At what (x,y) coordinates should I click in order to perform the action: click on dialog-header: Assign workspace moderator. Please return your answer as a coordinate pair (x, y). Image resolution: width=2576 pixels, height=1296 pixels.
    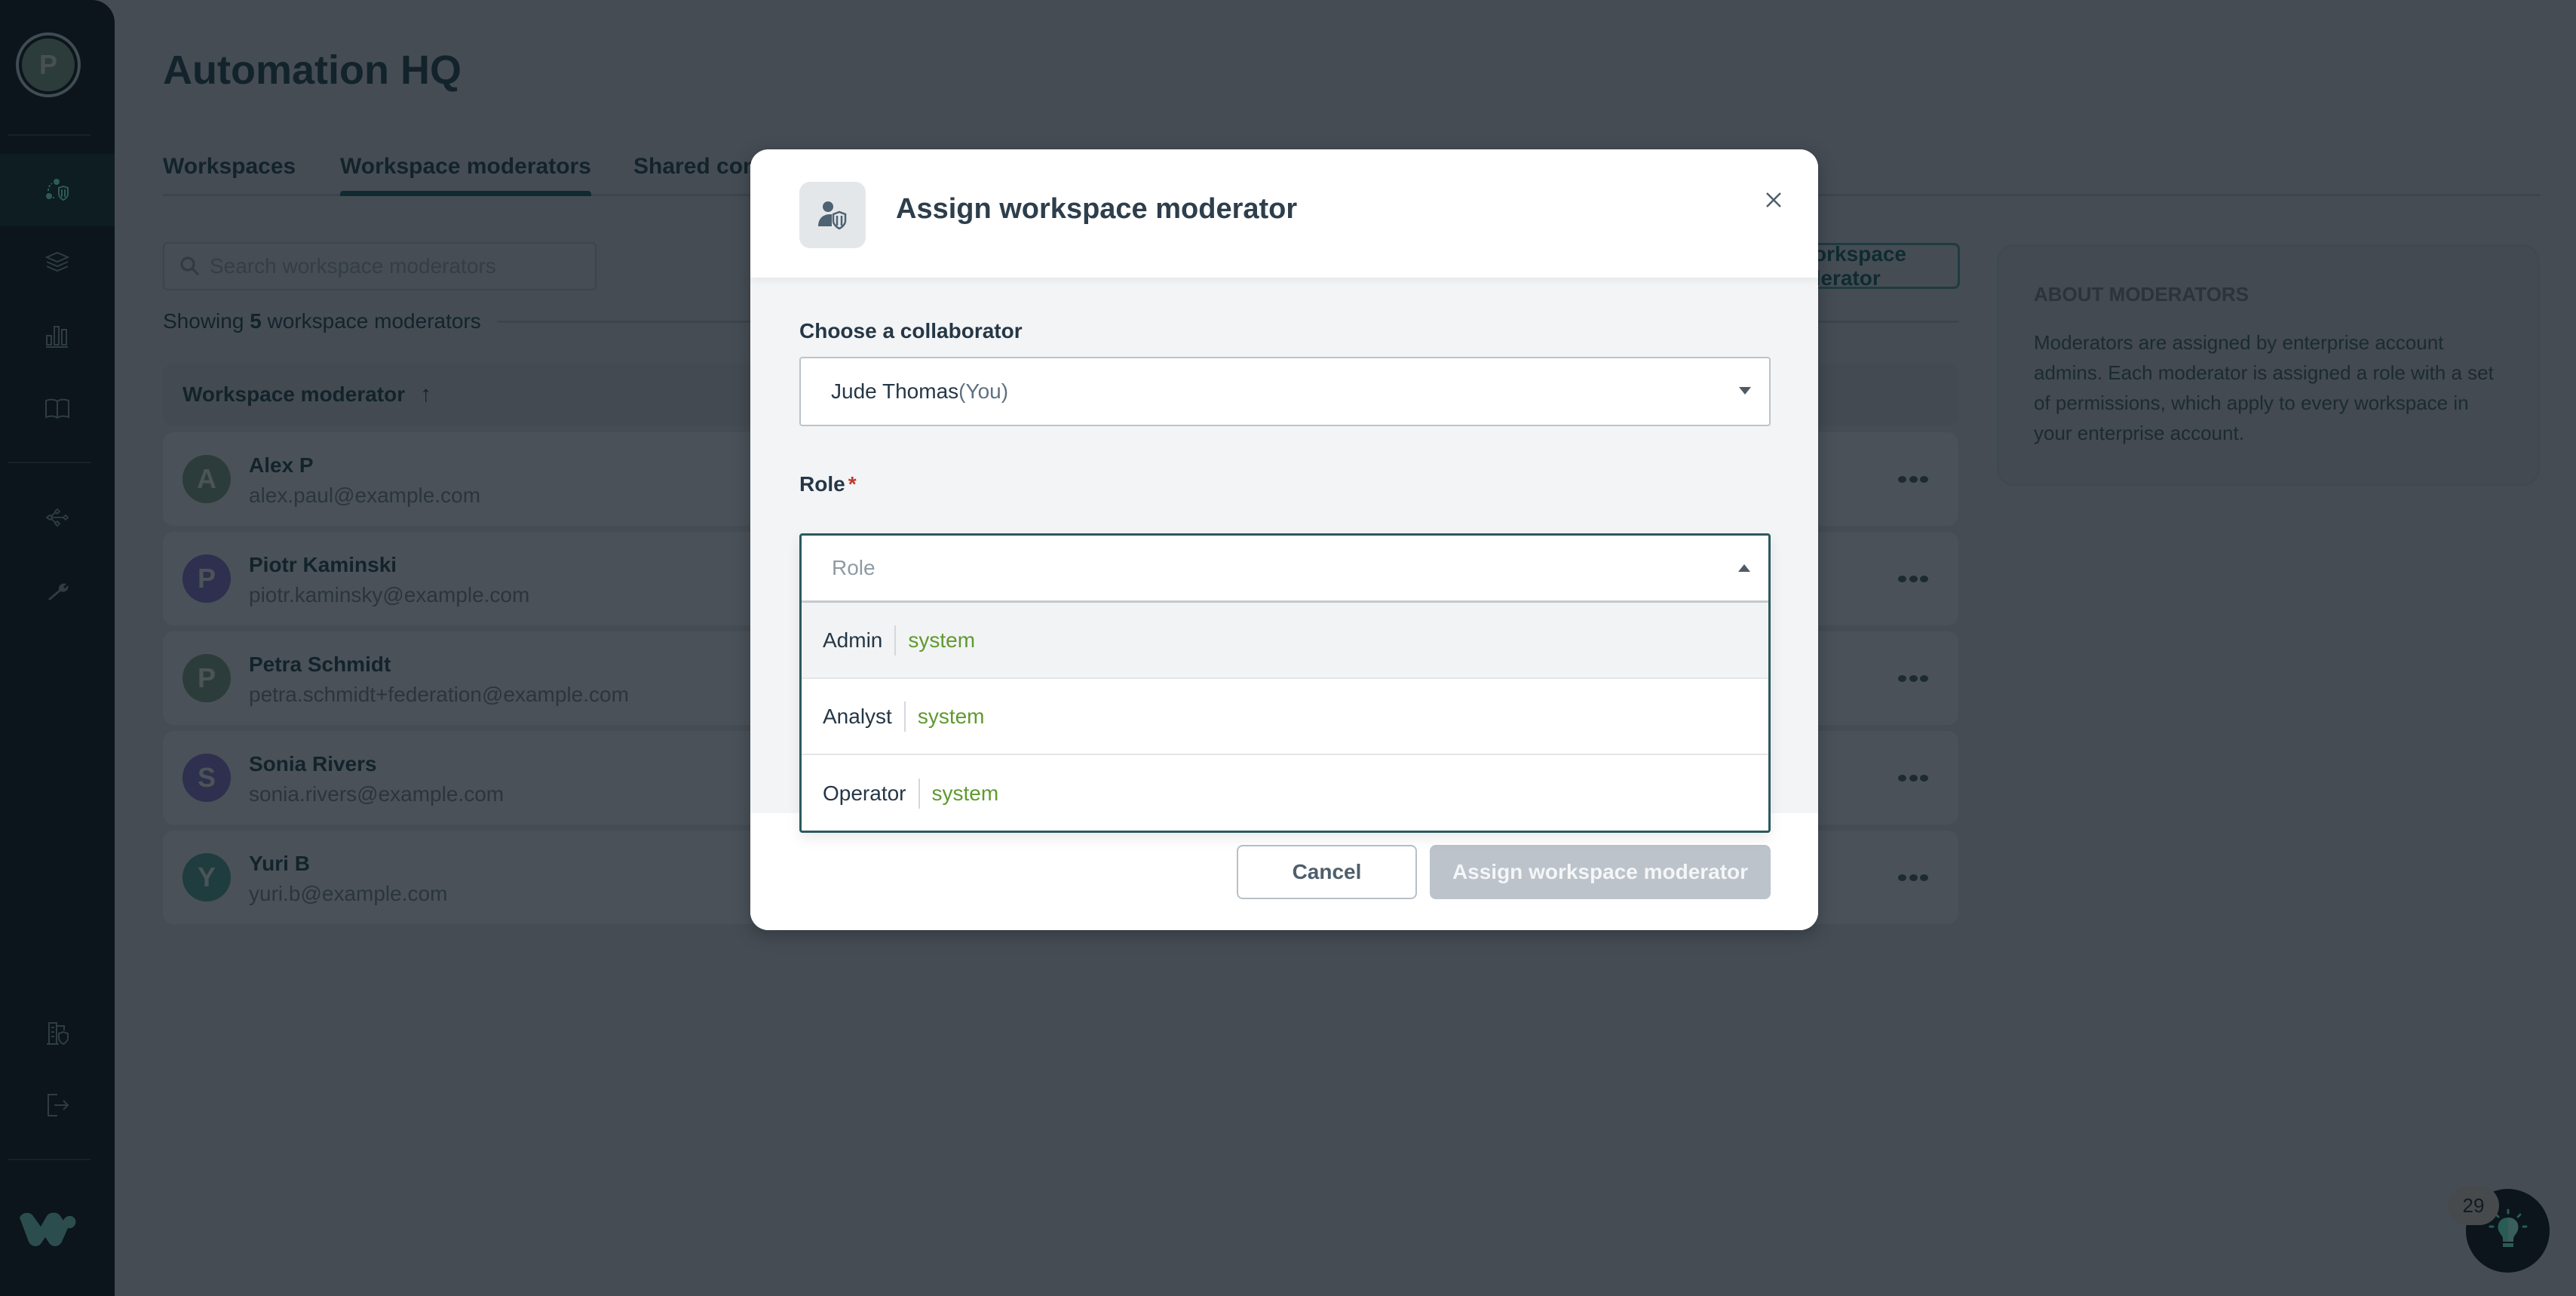
    Looking at the image, I should click on (1284, 213).